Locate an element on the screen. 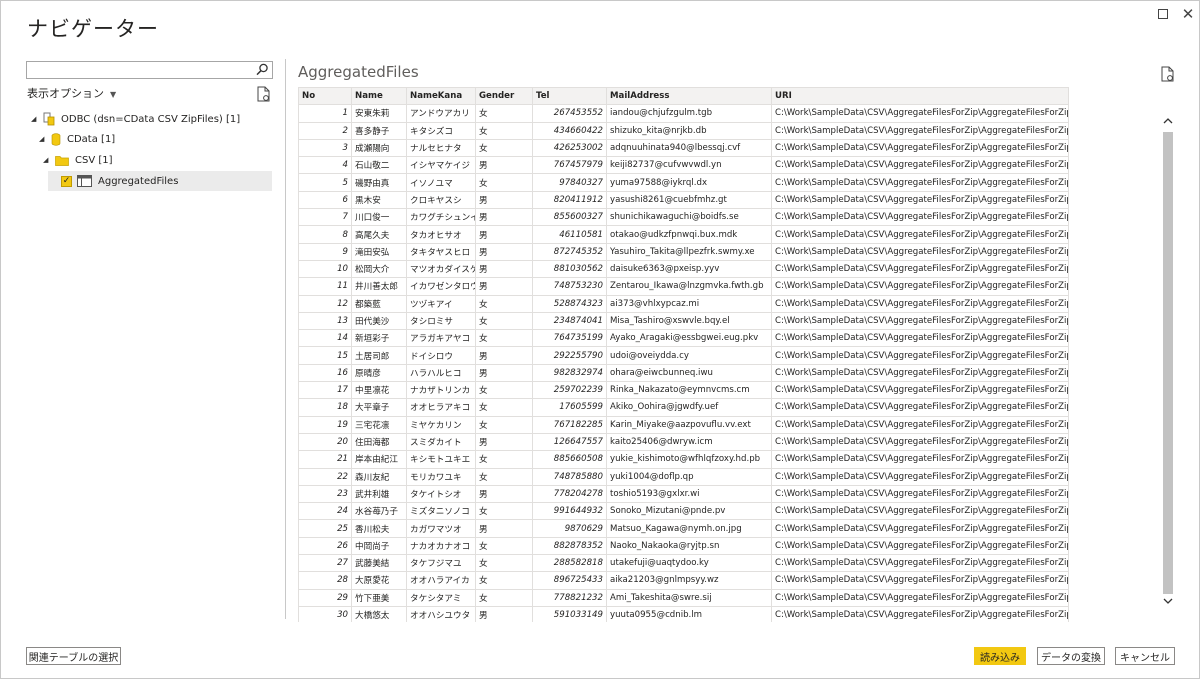  cell-namekana: ハラハルヒコ is located at coordinates (441, 373).